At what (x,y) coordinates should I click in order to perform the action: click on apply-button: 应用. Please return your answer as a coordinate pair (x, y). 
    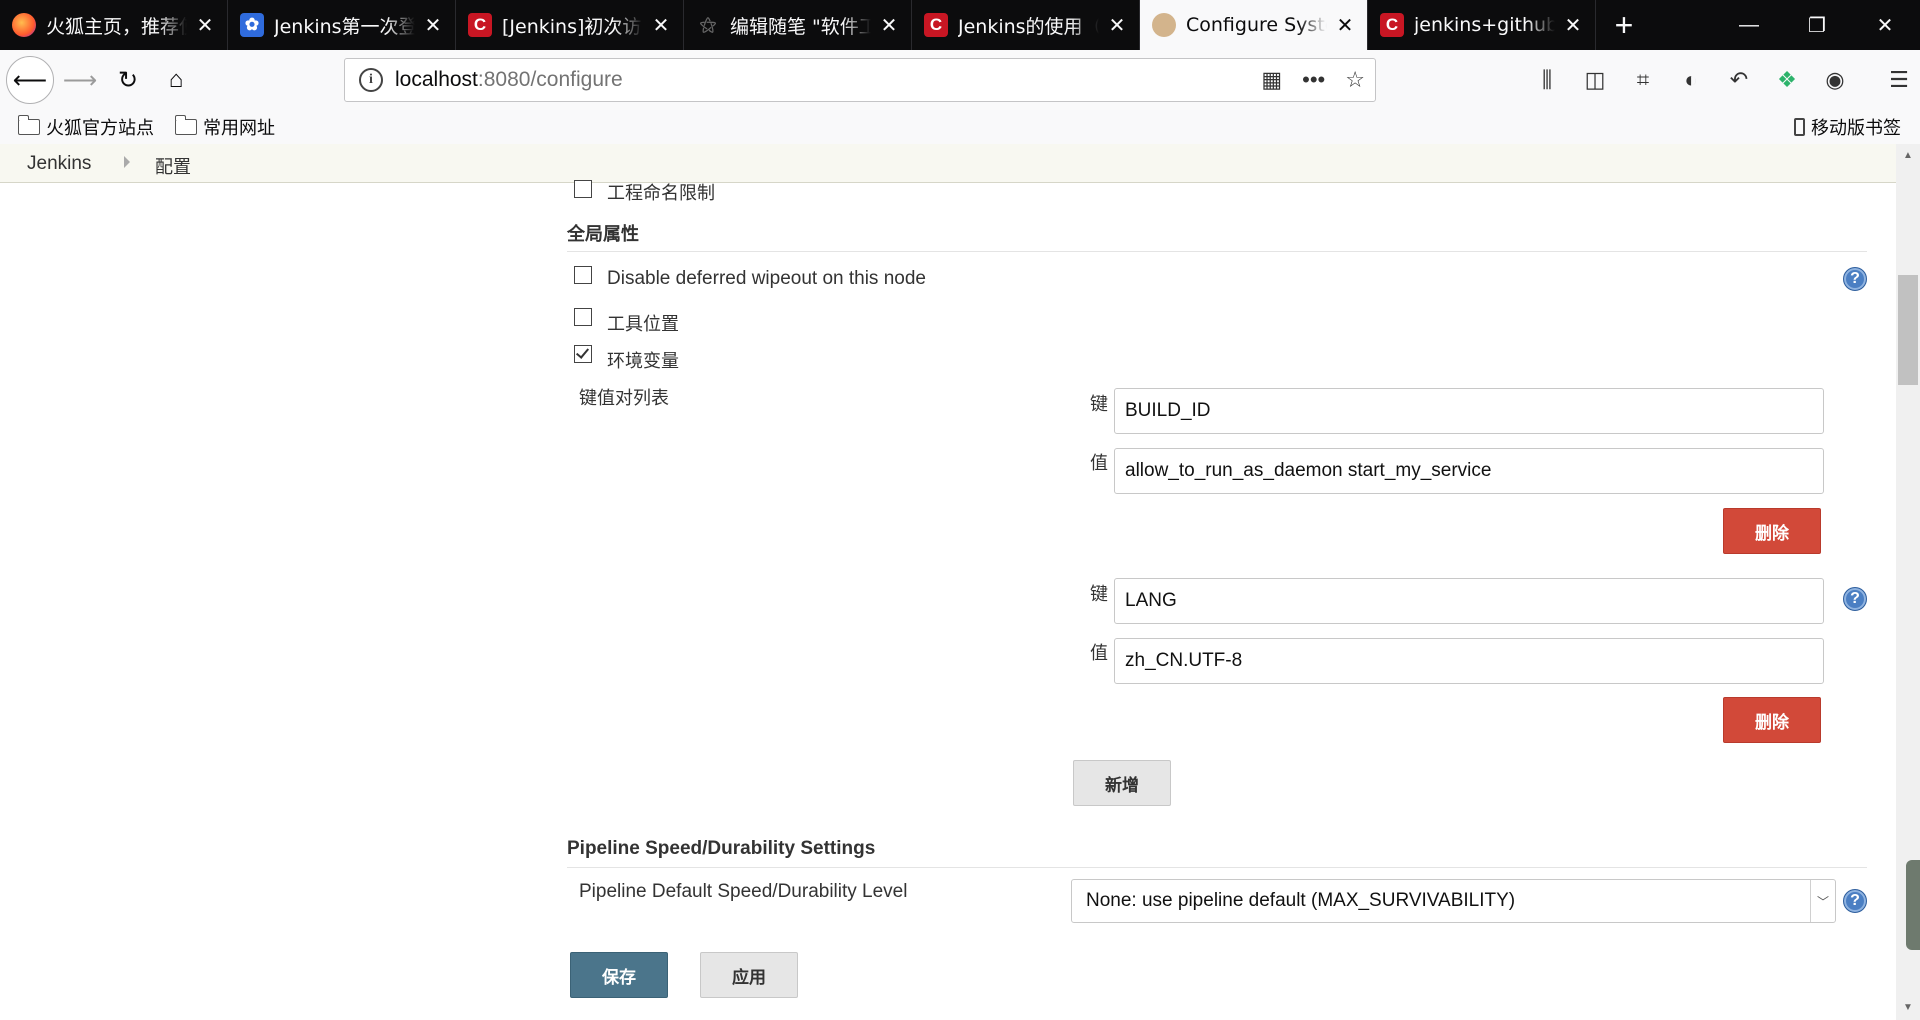
    Looking at the image, I should click on (749, 975).